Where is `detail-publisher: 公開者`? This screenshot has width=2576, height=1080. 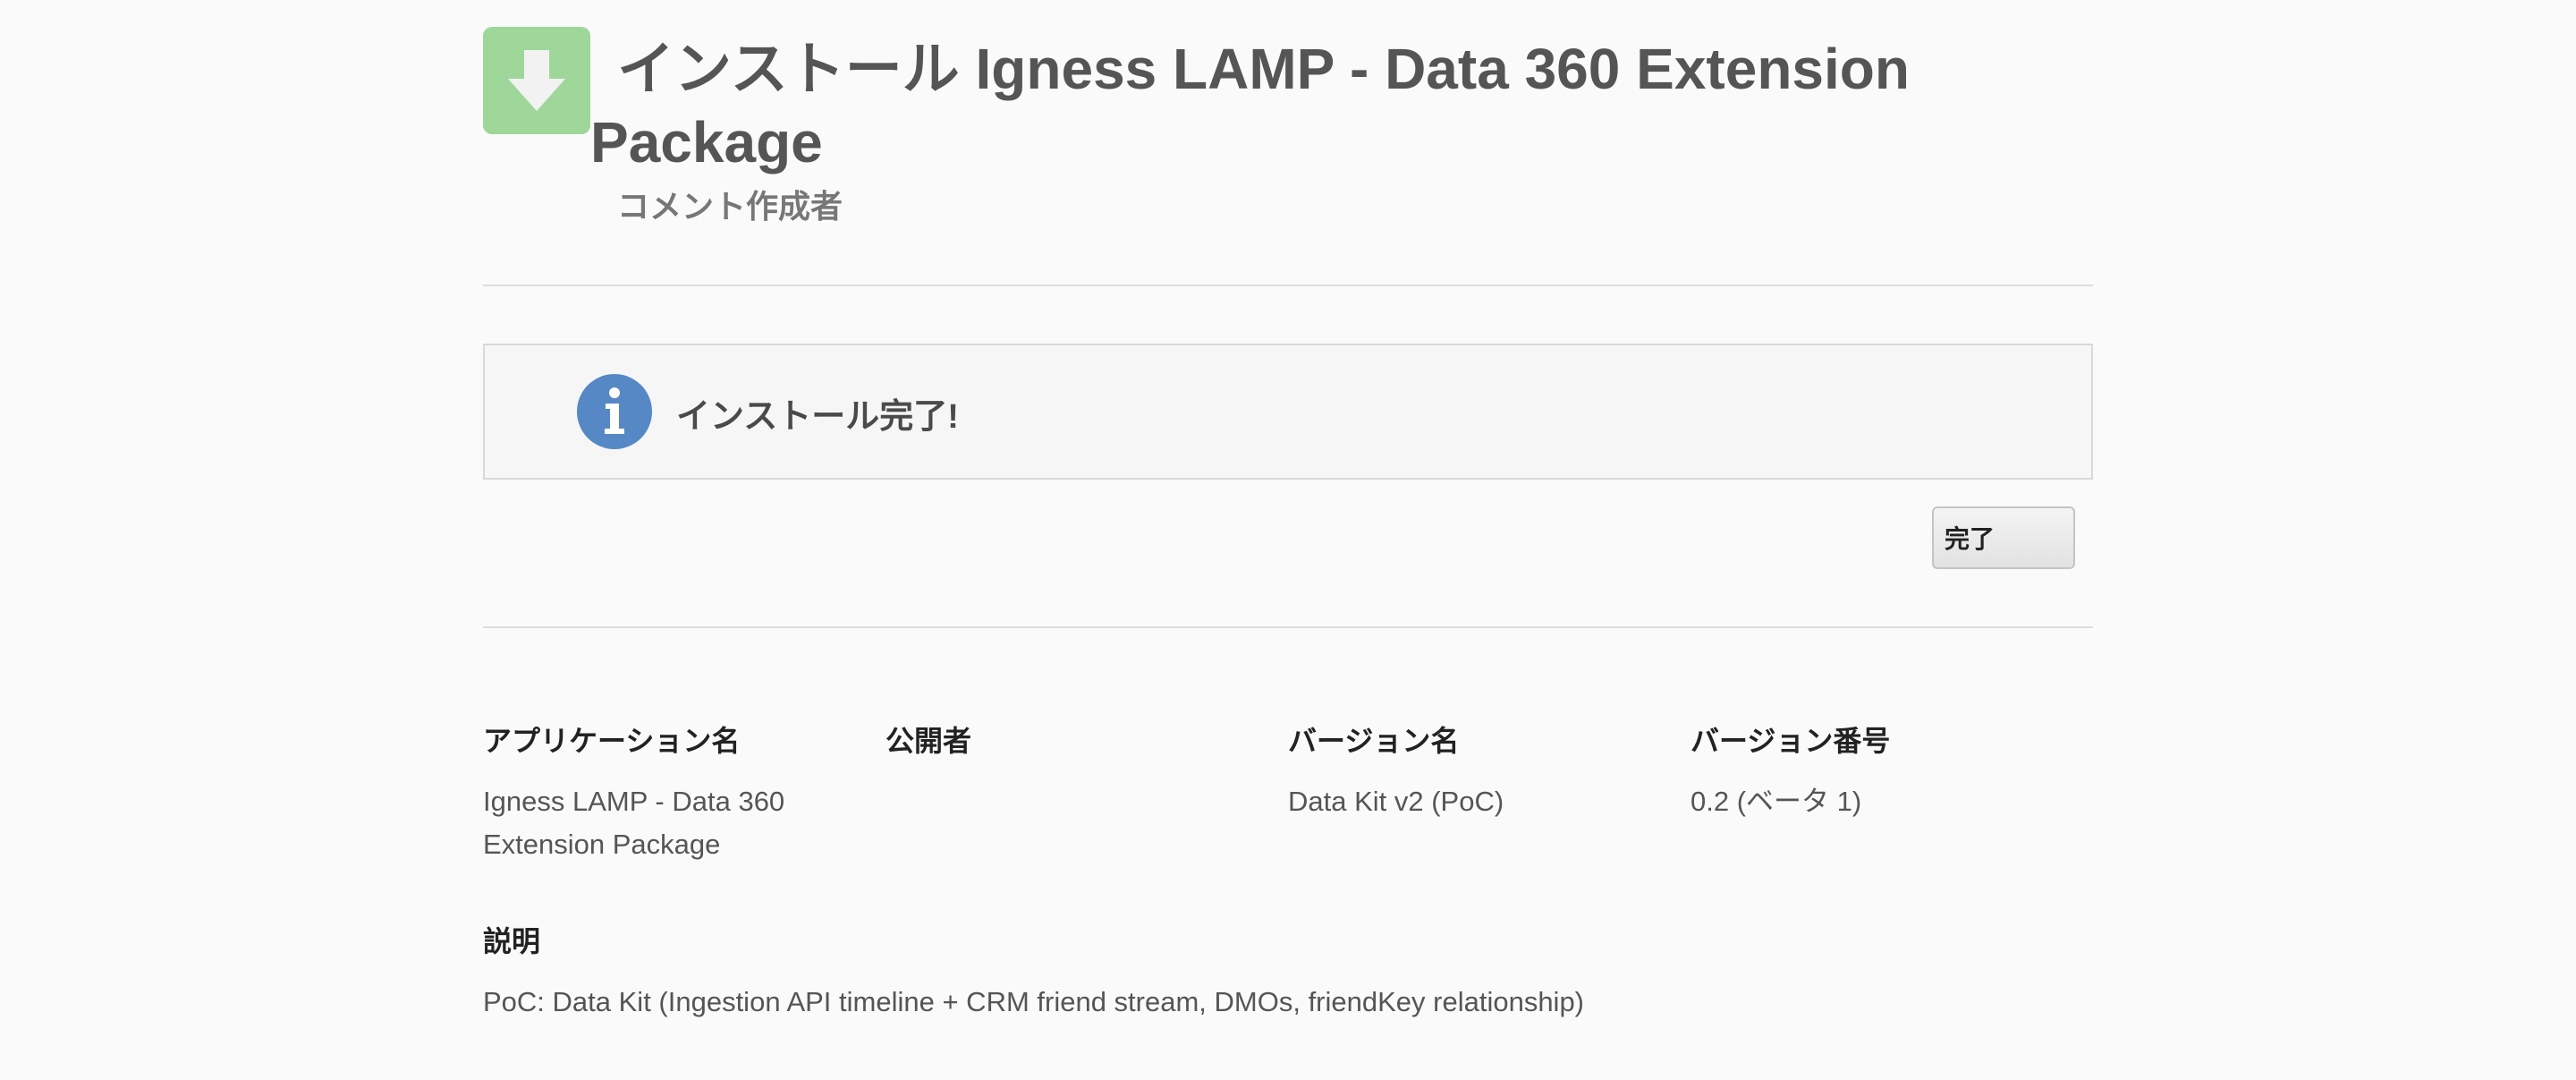
detail-publisher: 公開者 is located at coordinates (1073, 750).